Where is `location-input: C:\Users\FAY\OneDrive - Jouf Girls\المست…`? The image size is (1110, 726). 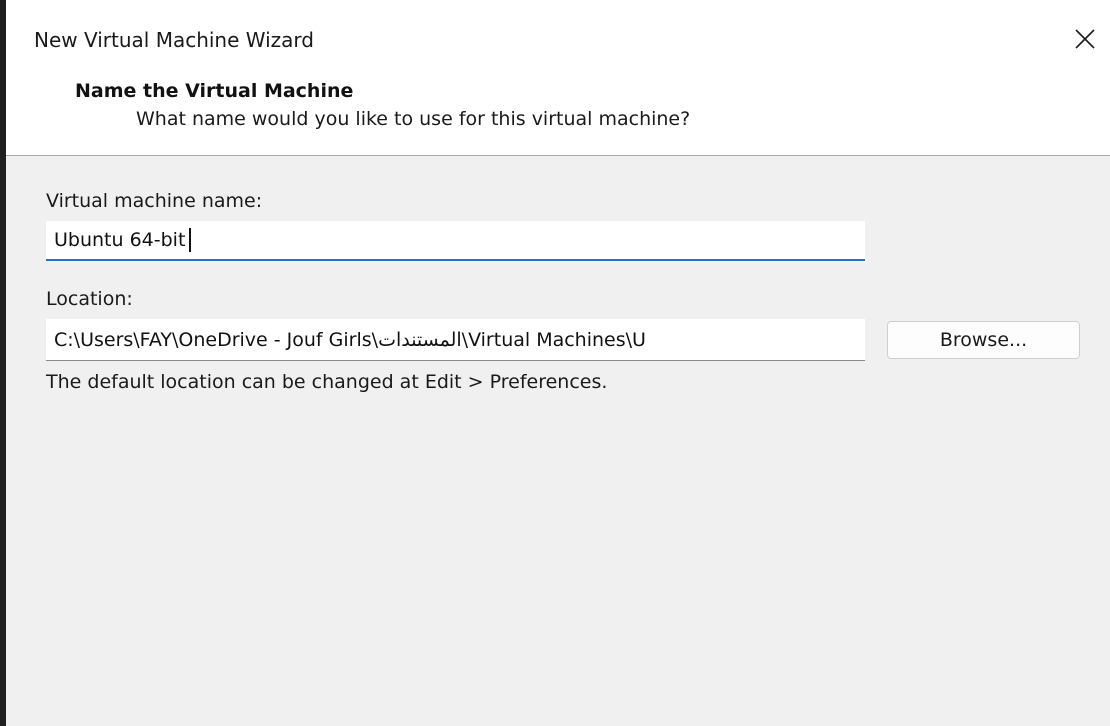 location-input: C:\Users\FAY\OneDrive - Jouf Girls\المست… is located at coordinates (455, 340).